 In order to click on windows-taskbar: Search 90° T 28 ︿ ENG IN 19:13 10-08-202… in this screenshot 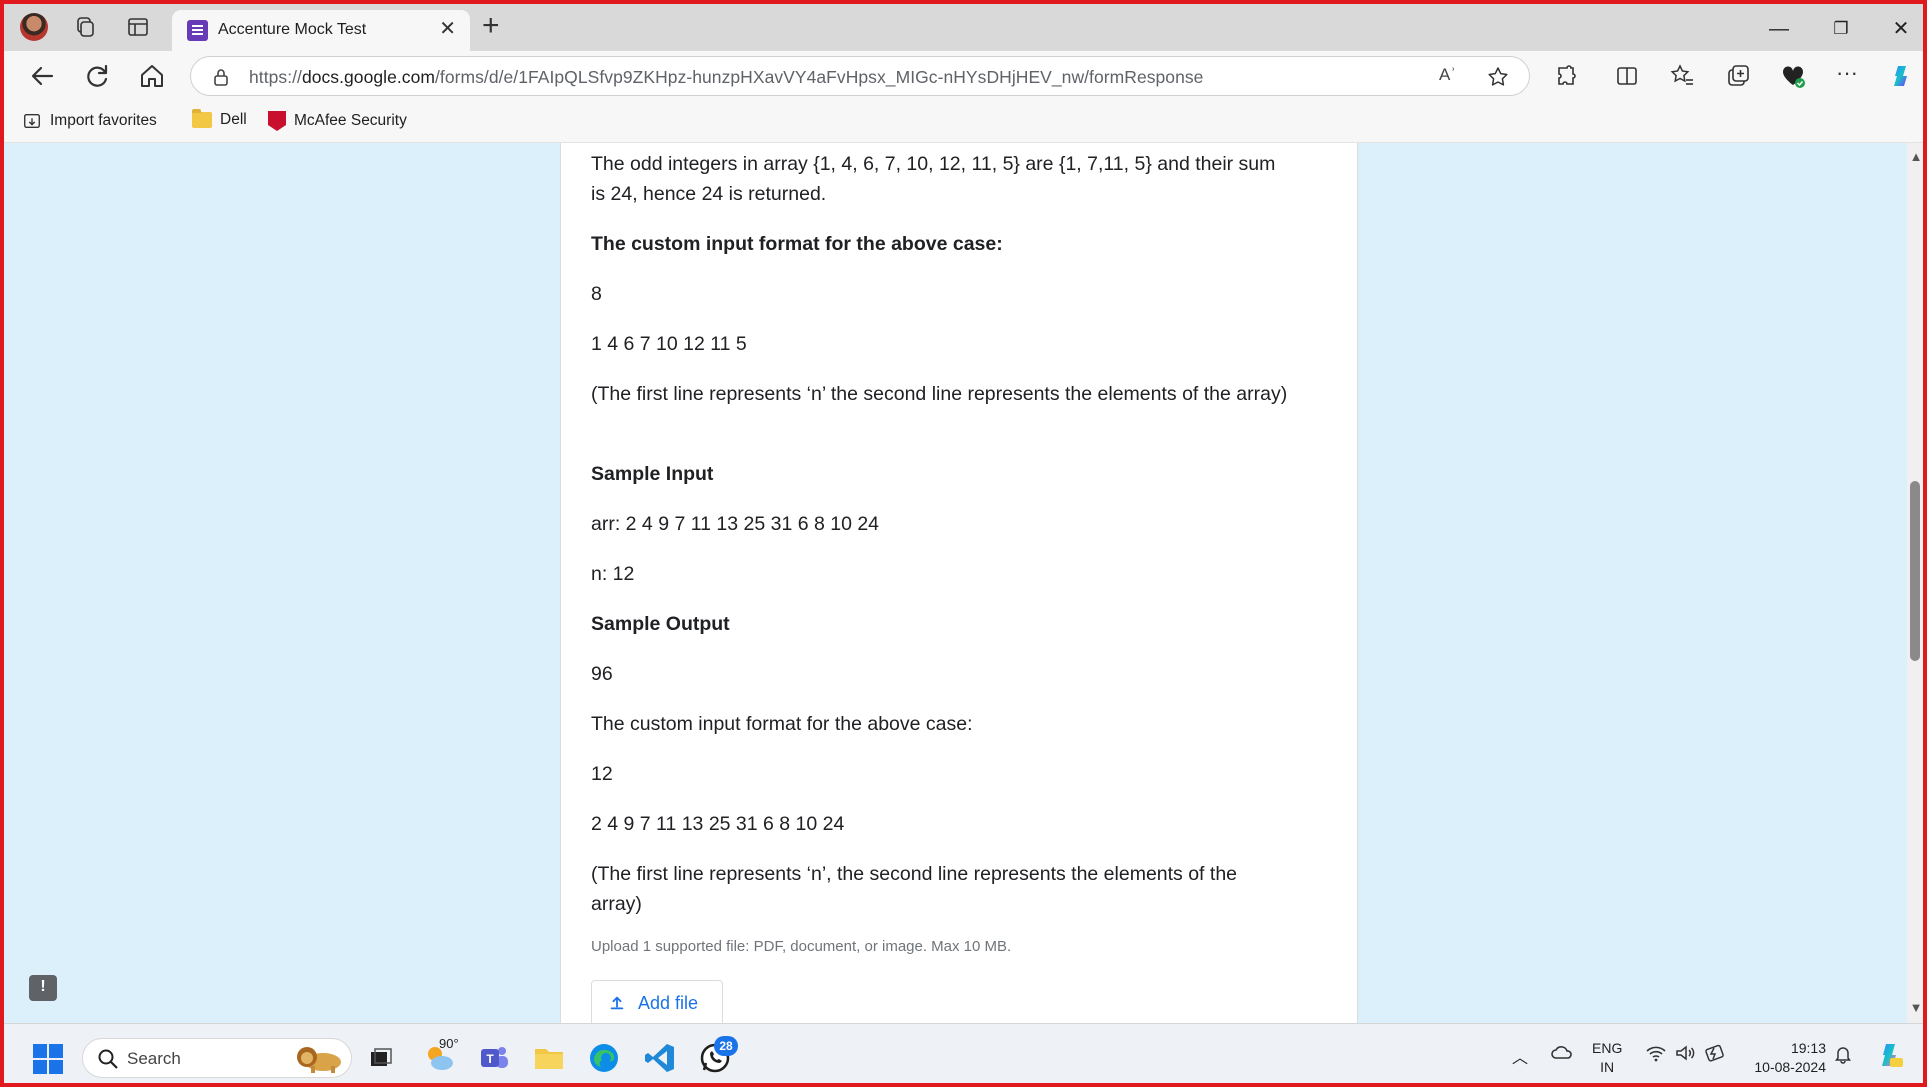, I will do `click(963, 1053)`.